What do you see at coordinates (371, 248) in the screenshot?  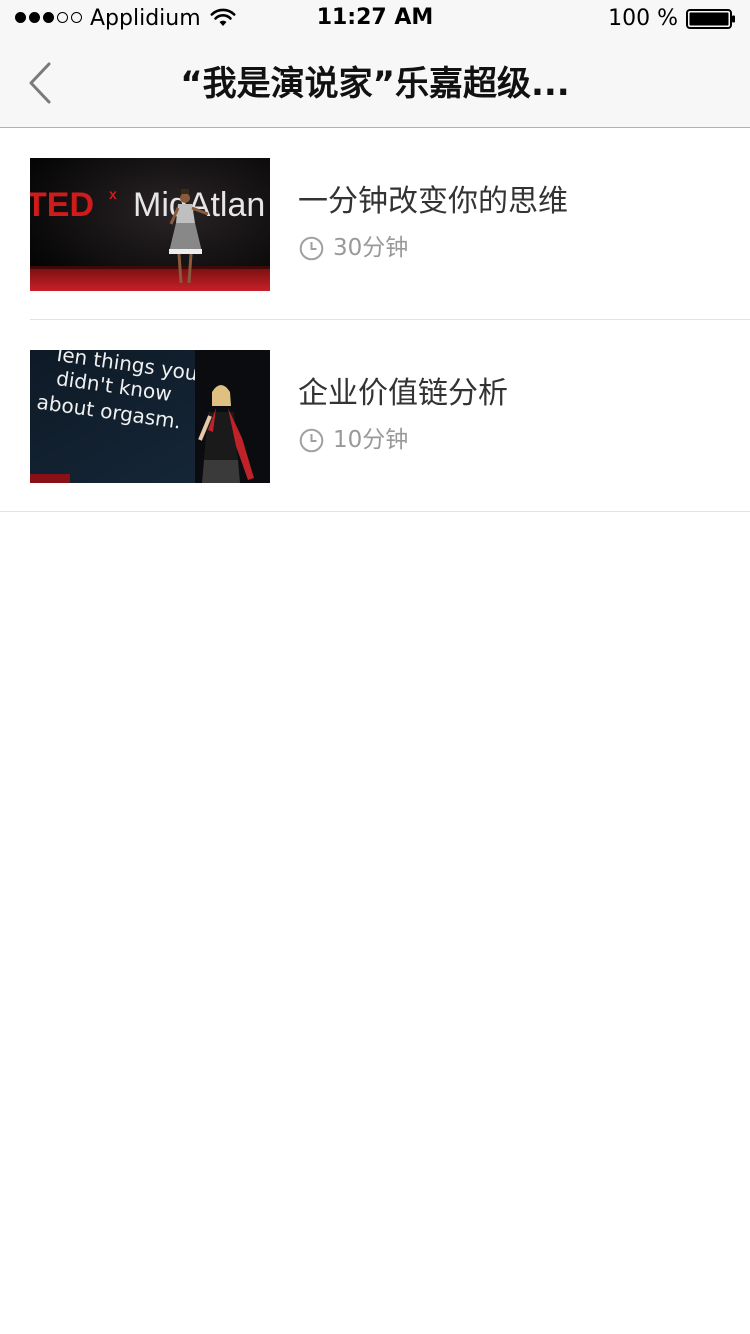 I see `duration-text: 30分钟` at bounding box center [371, 248].